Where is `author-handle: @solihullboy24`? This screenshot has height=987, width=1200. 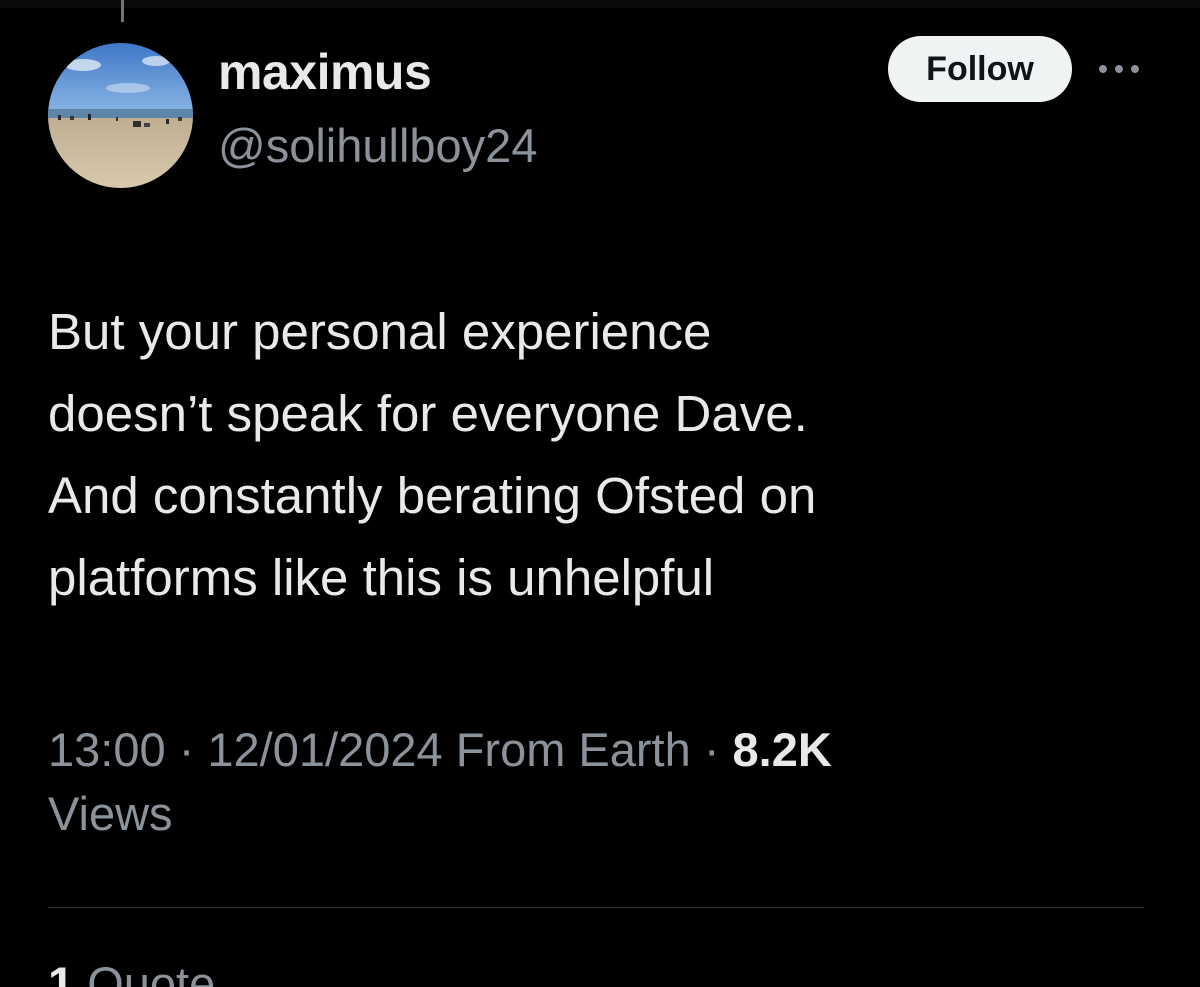
author-handle: @solihullboy24 is located at coordinates (377, 146).